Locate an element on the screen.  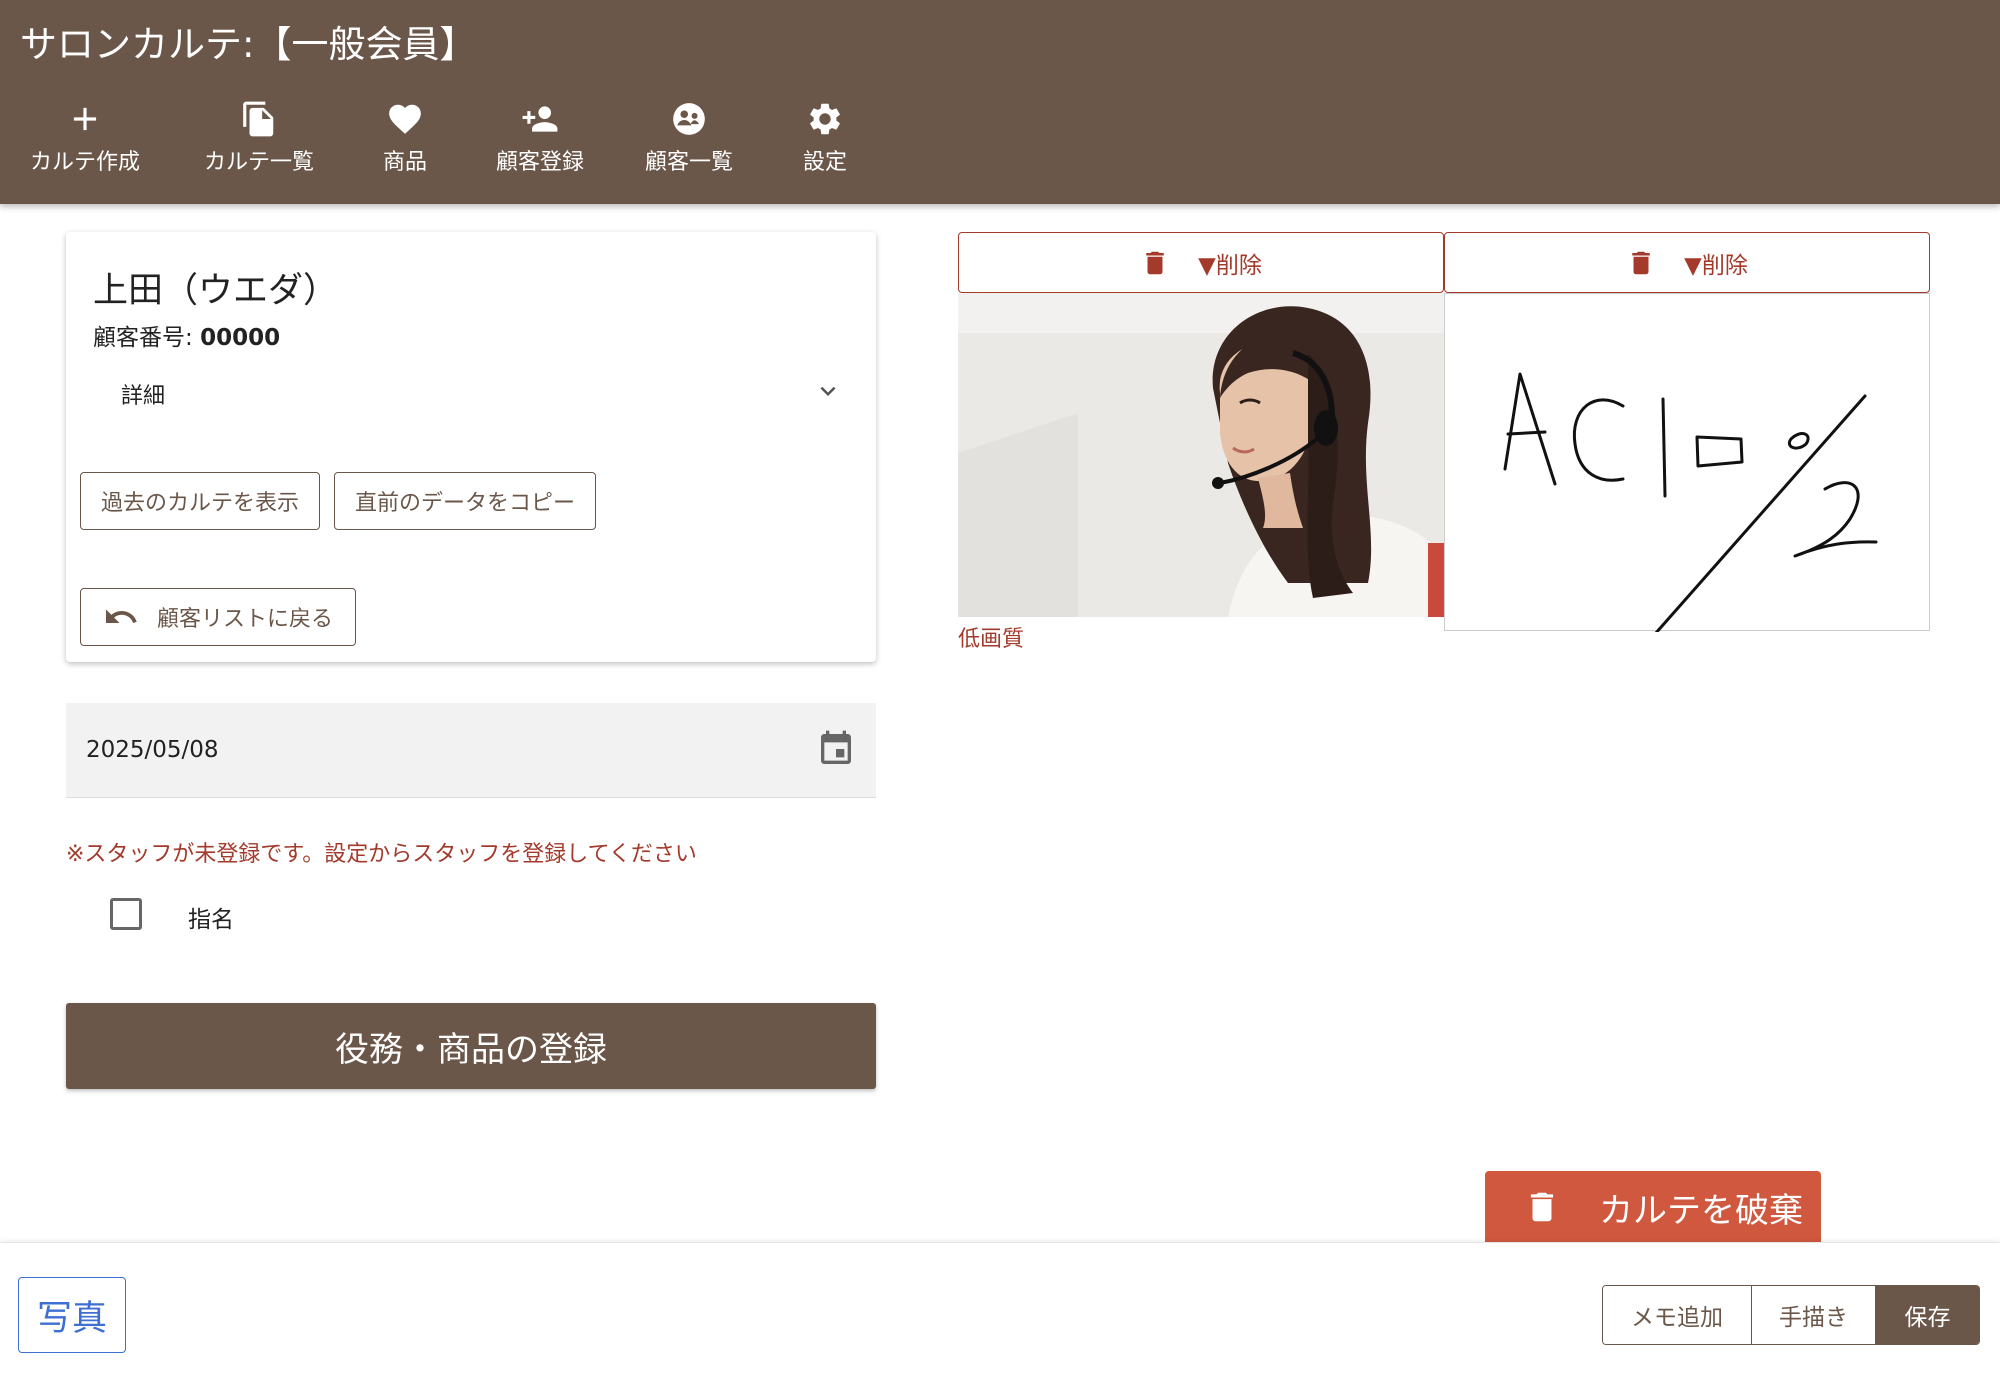
register-services-products-button: 役務・商品の登録 is located at coordinates (471, 1046).